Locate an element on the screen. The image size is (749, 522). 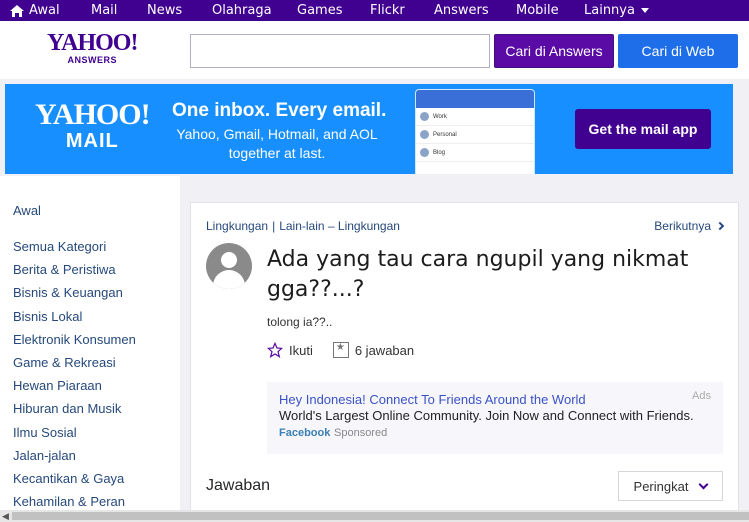
banner-headline: One inbox. Every email. is located at coordinates (279, 110).